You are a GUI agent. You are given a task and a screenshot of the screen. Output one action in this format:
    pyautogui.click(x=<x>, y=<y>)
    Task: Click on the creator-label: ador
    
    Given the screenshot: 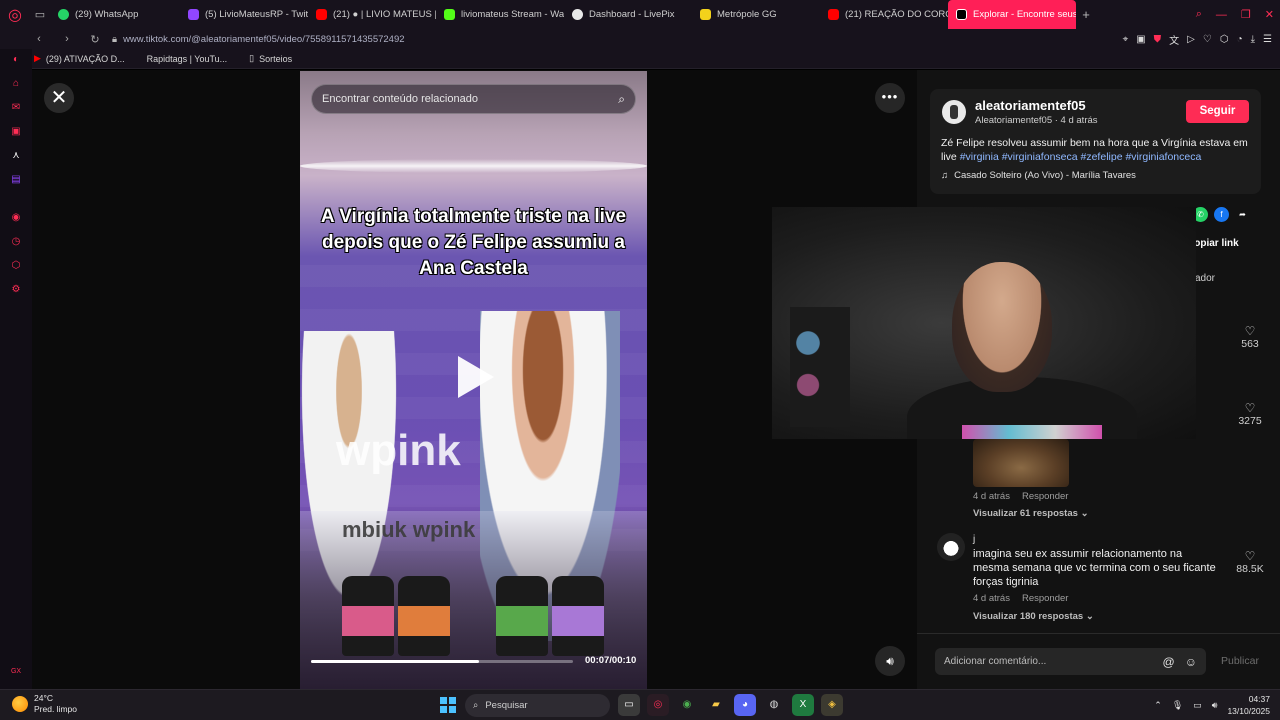 What is the action you would take?
    pyautogui.click(x=1205, y=278)
    